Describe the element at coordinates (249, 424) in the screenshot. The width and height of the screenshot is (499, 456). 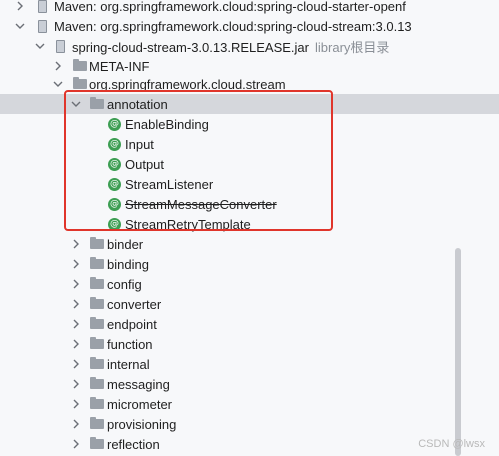
I see `tree-row-folder: provisioning` at that location.